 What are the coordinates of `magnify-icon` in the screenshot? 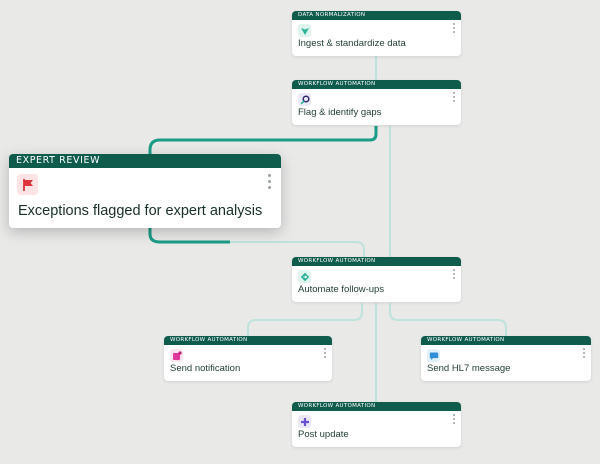 It's located at (304, 99).